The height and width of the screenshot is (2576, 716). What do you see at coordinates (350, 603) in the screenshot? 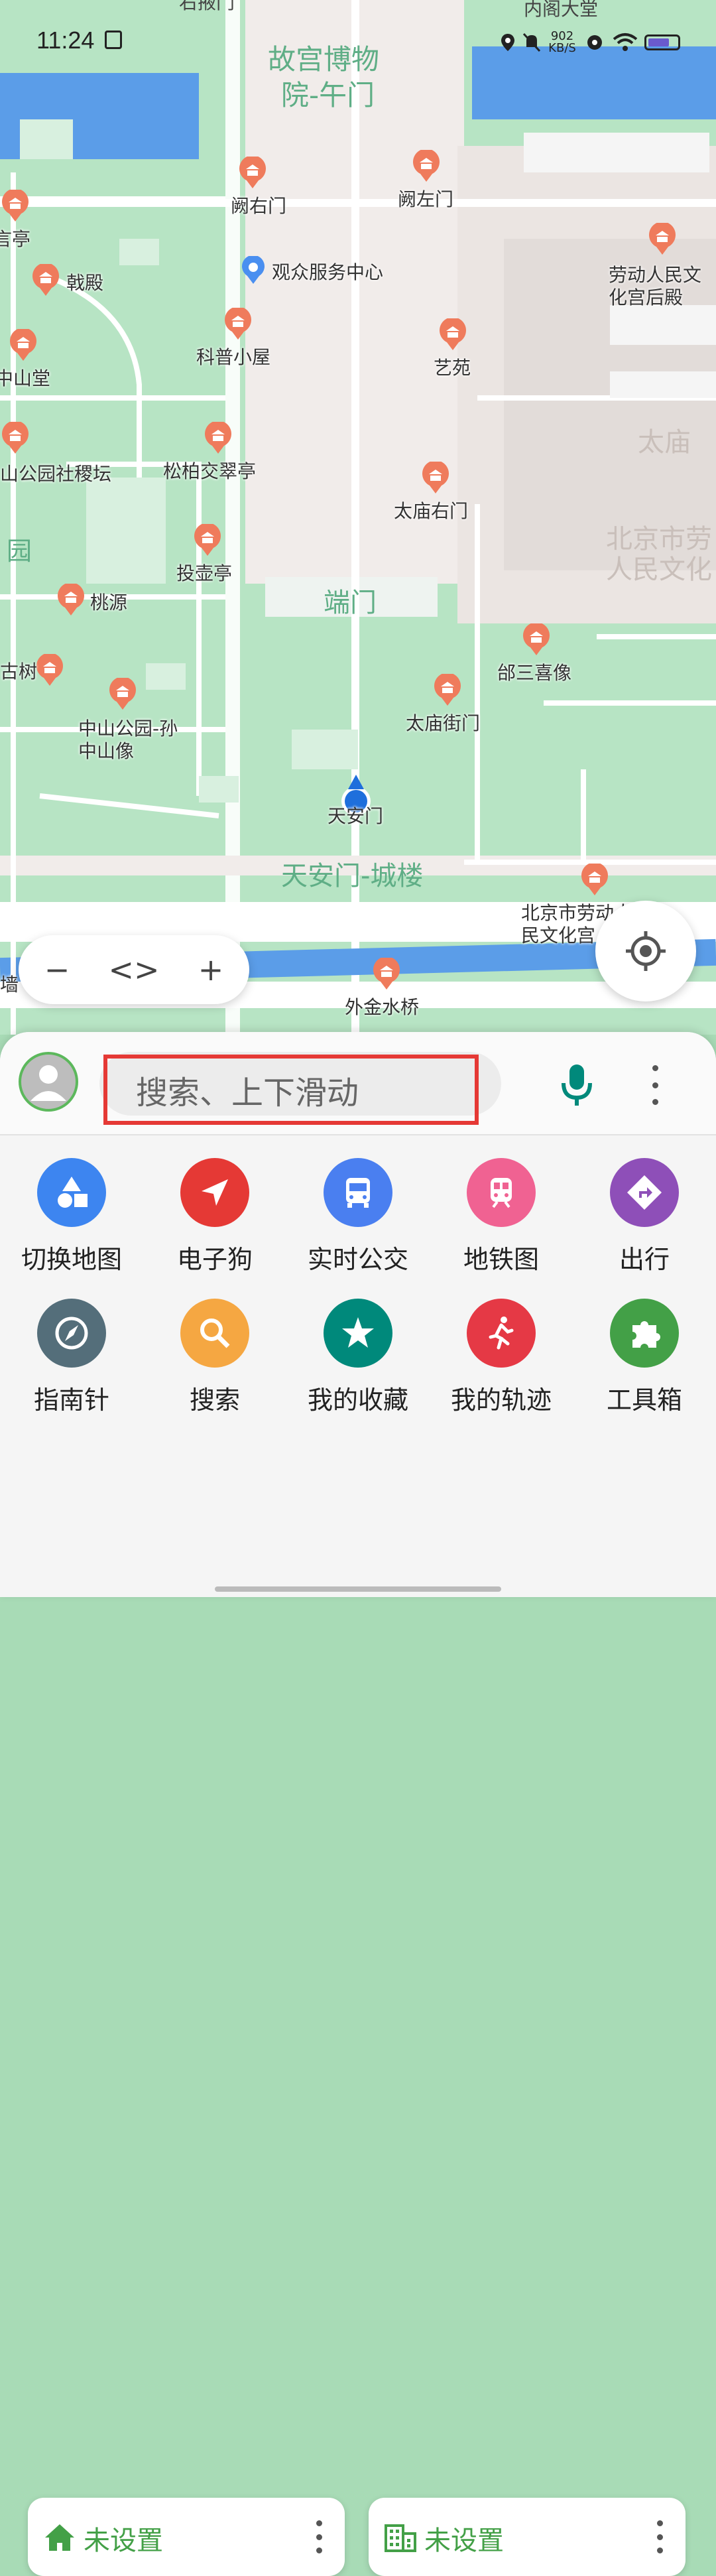
I see `area-label-duanmen: 端门` at bounding box center [350, 603].